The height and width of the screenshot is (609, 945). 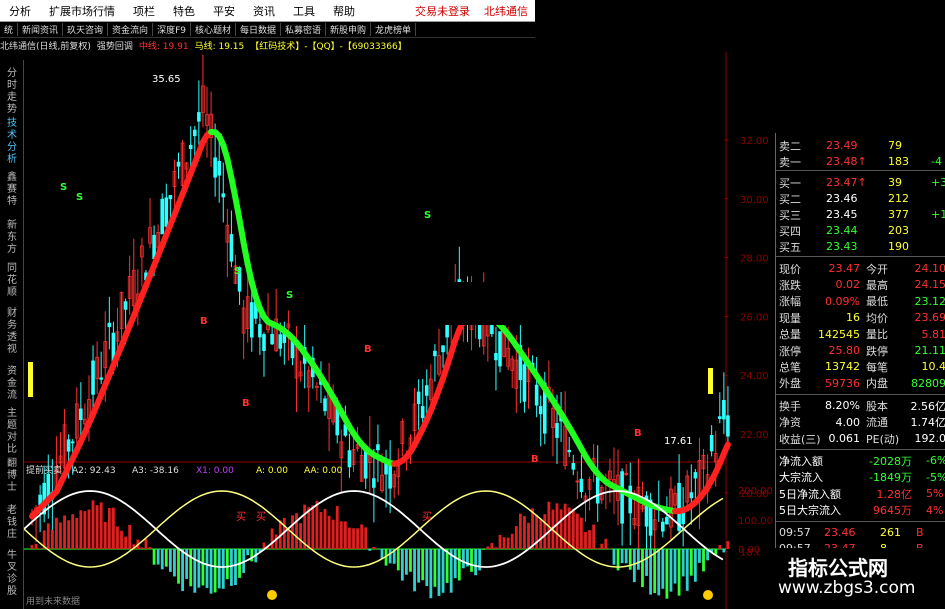 I want to click on stat-label: 涨幅, so click(x=790, y=302).